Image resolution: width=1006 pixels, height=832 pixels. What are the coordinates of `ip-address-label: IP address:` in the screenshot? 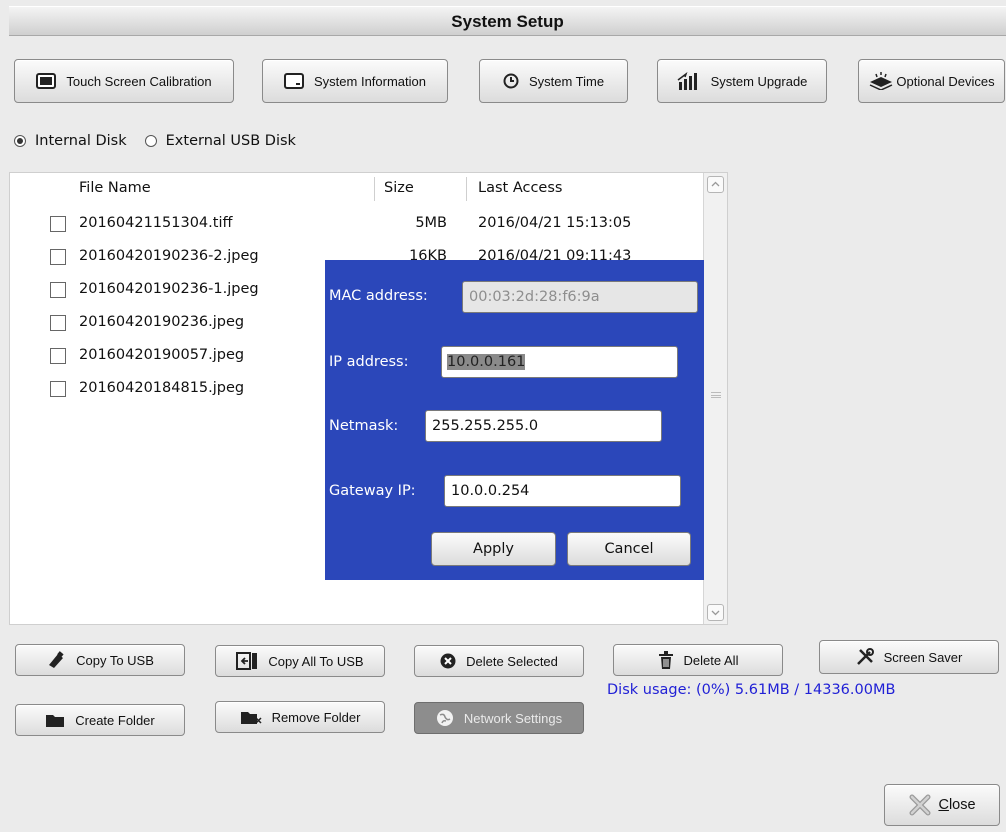 It's located at (369, 362).